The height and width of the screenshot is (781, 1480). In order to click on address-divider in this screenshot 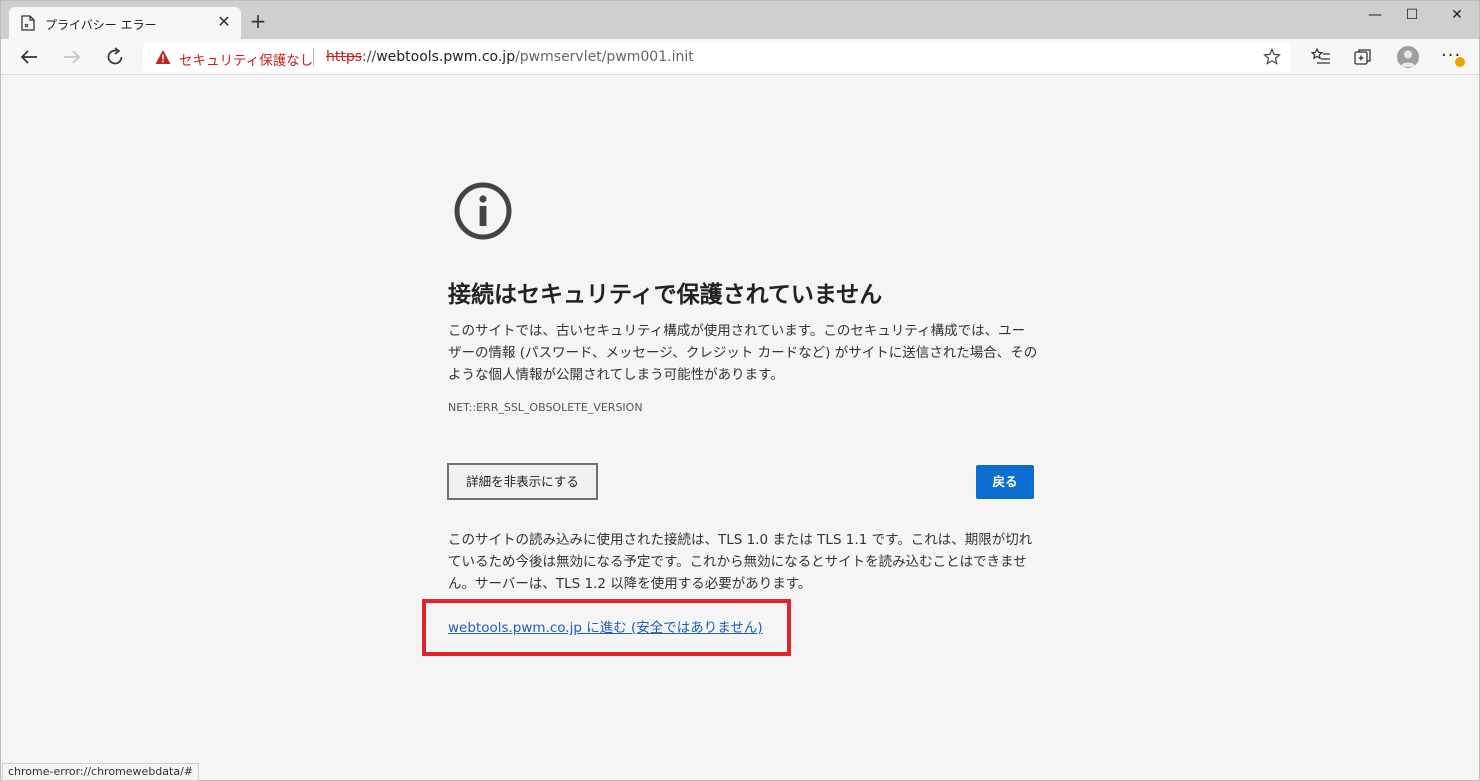, I will do `click(313, 57)`.